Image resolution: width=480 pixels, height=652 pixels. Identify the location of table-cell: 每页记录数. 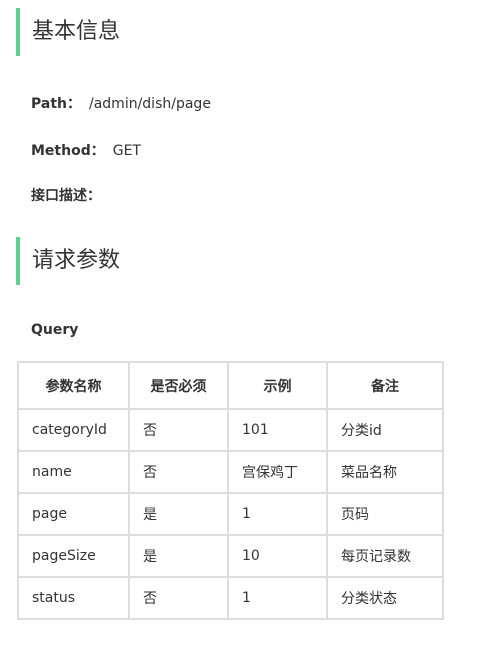
(385, 556).